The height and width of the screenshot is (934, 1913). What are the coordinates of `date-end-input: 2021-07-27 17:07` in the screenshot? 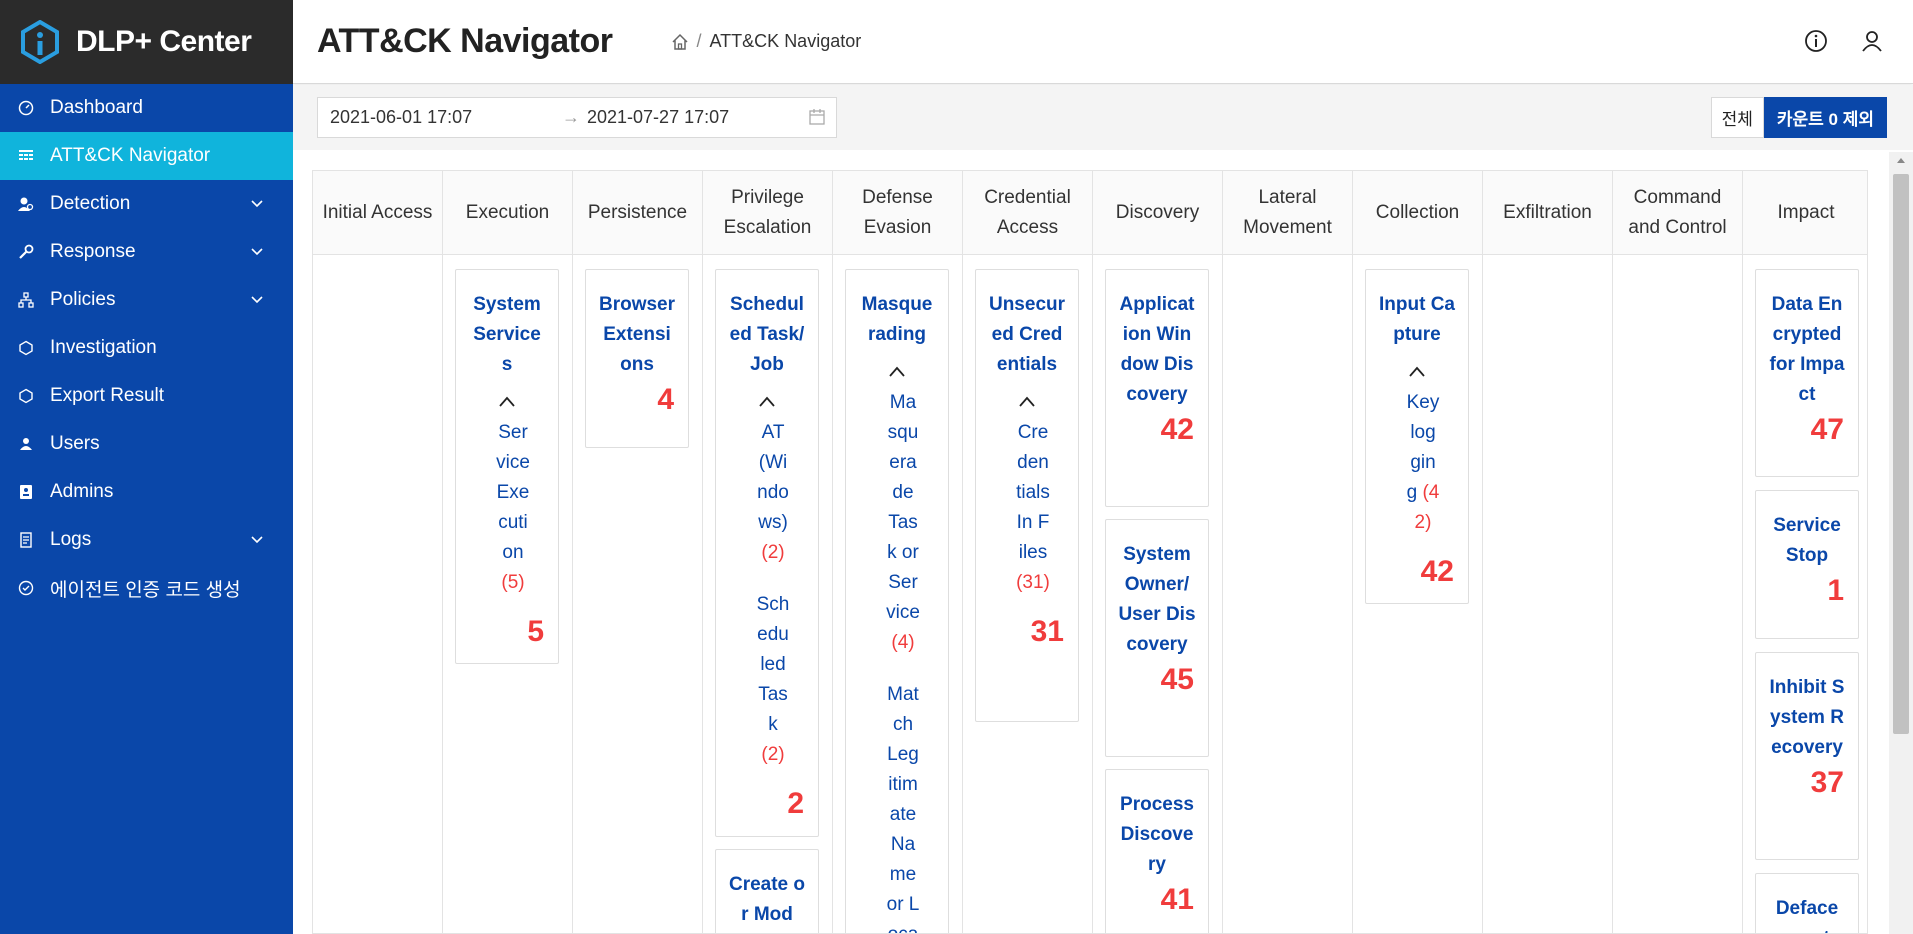 It's located at (697, 117).